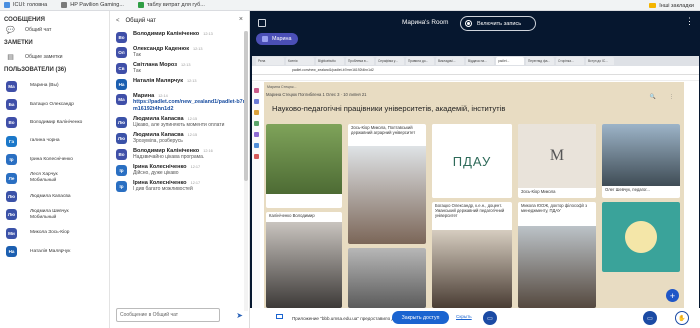 This screenshot has height=328, width=700. Describe the element at coordinates (179, 125) in the screenshot. I see `message-text: Цікаво, але зупиняють моменти оплати` at that location.